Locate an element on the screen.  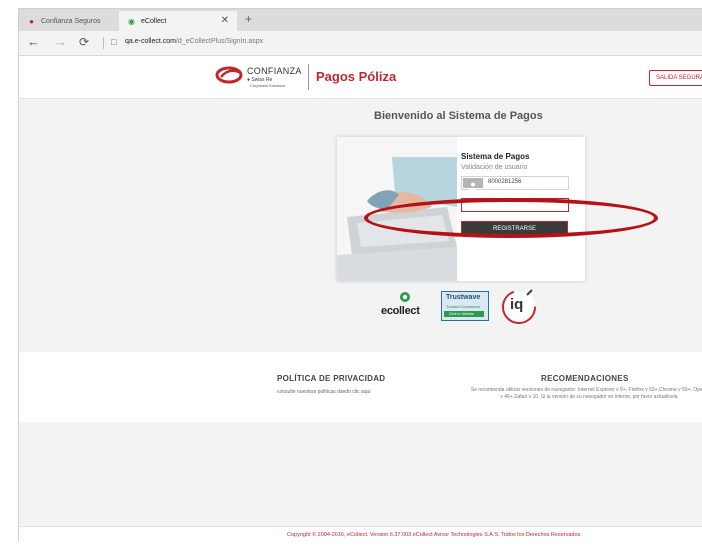
new-tab-icon: + is located at coordinates (248, 19).